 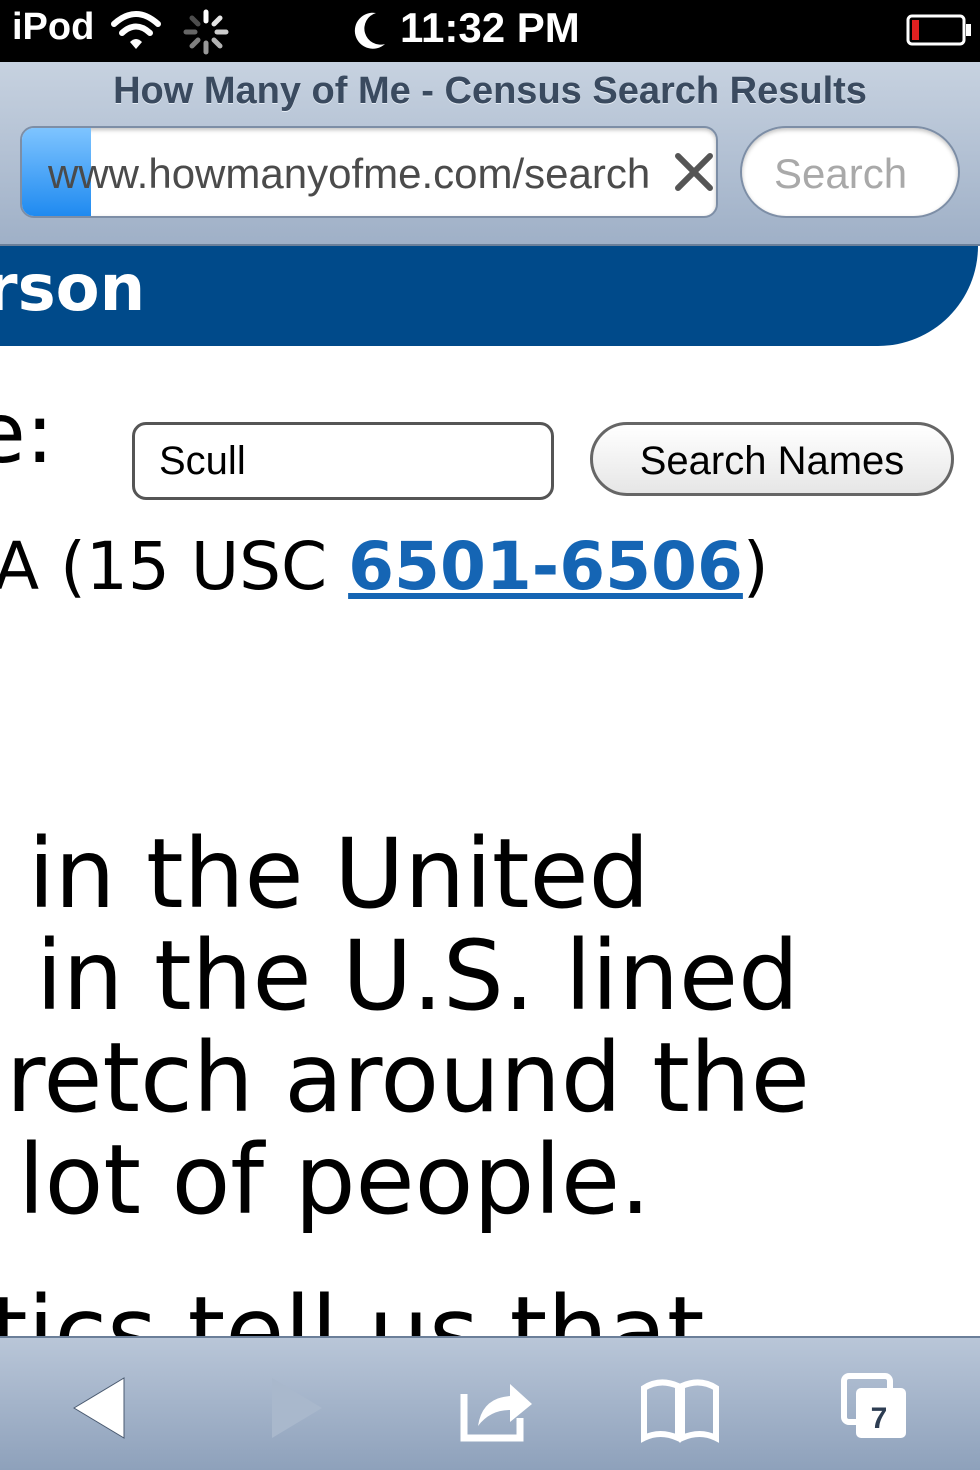 I want to click on tab-count: 7, so click(x=879, y=1418).